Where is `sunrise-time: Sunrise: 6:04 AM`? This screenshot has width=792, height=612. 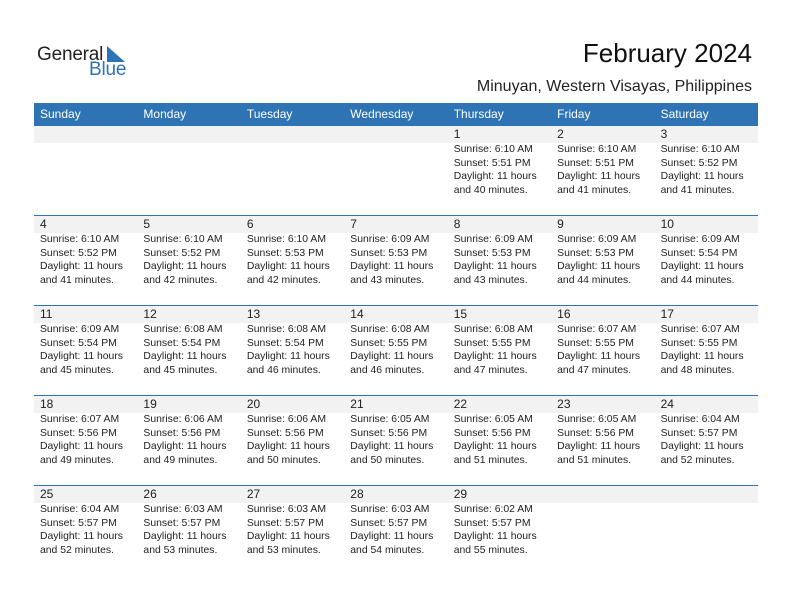
sunrise-time: Sunrise: 6:04 AM is located at coordinates (80, 509).